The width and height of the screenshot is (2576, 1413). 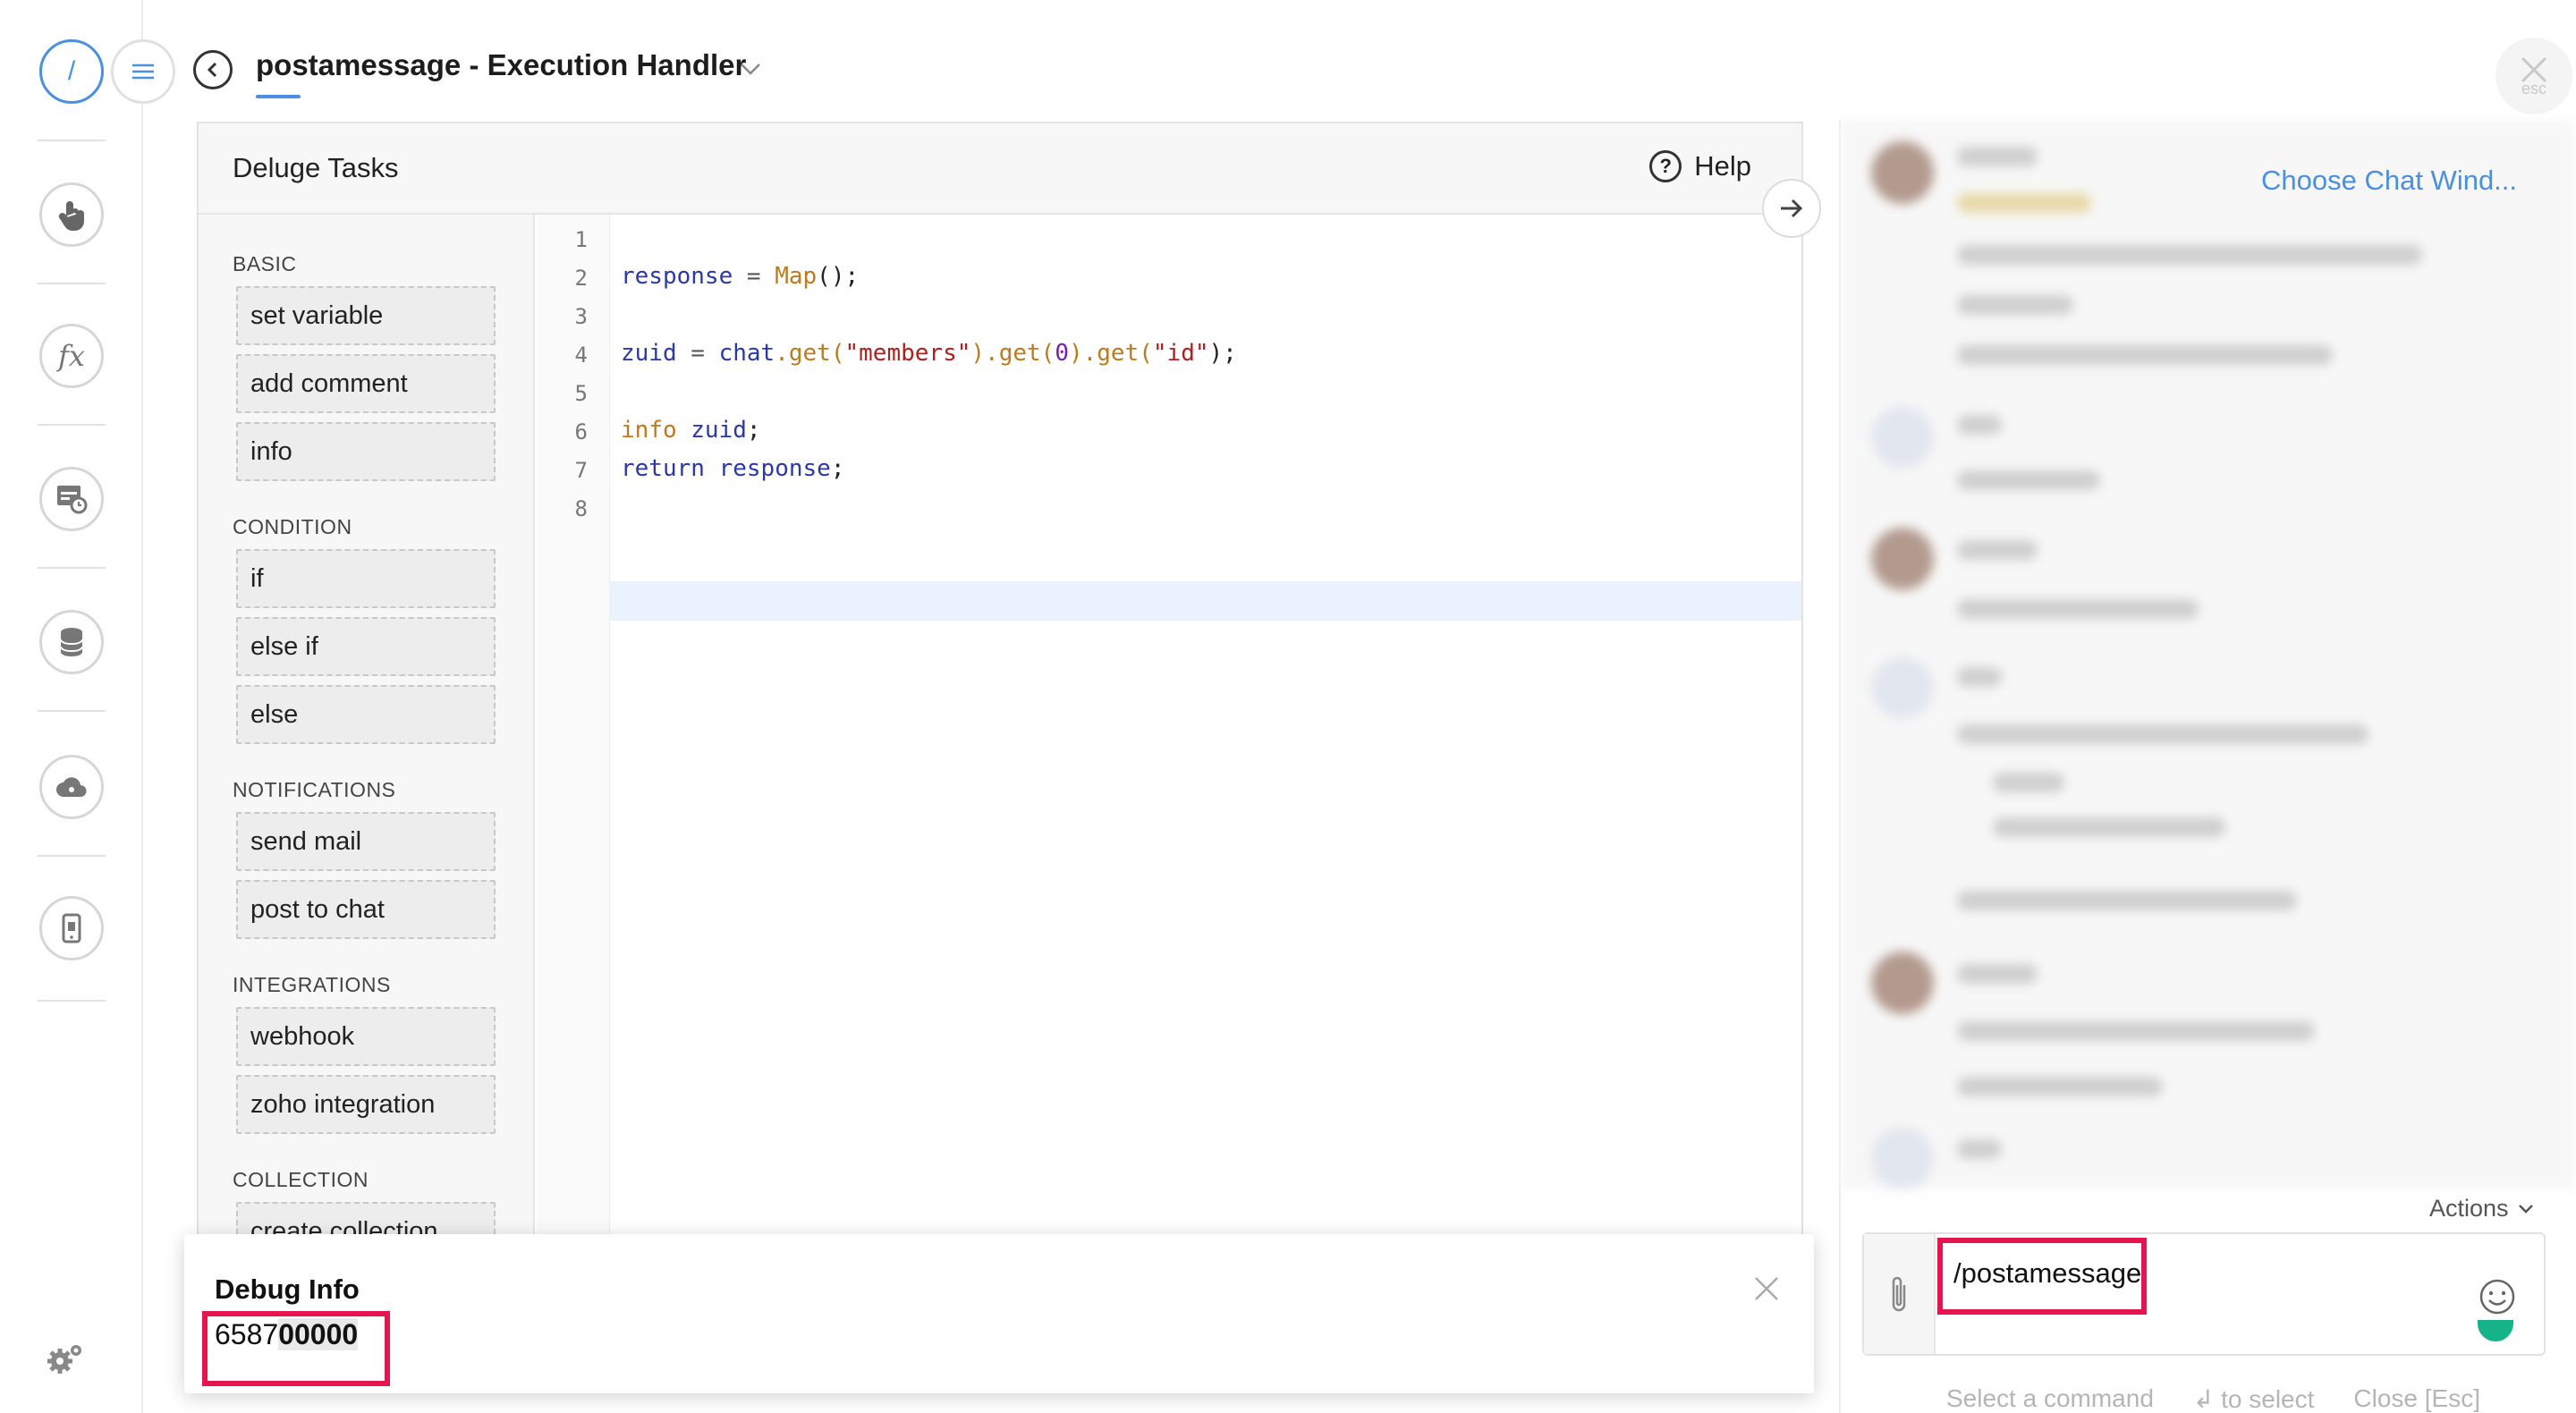 What do you see at coordinates (2050, 1398) in the screenshot?
I see `hint-select-command: Select a command` at bounding box center [2050, 1398].